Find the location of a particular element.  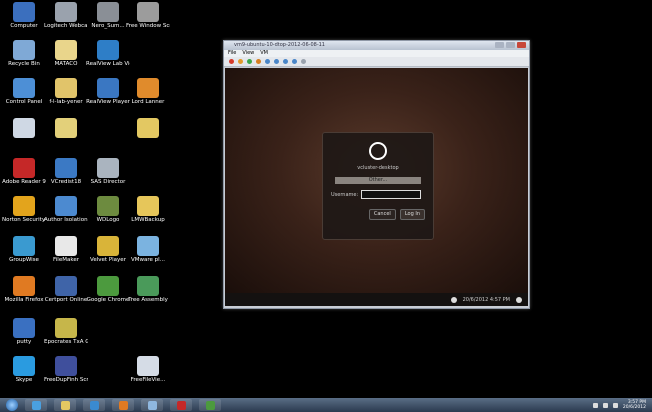

stop-icon is located at coordinates (231, 61).